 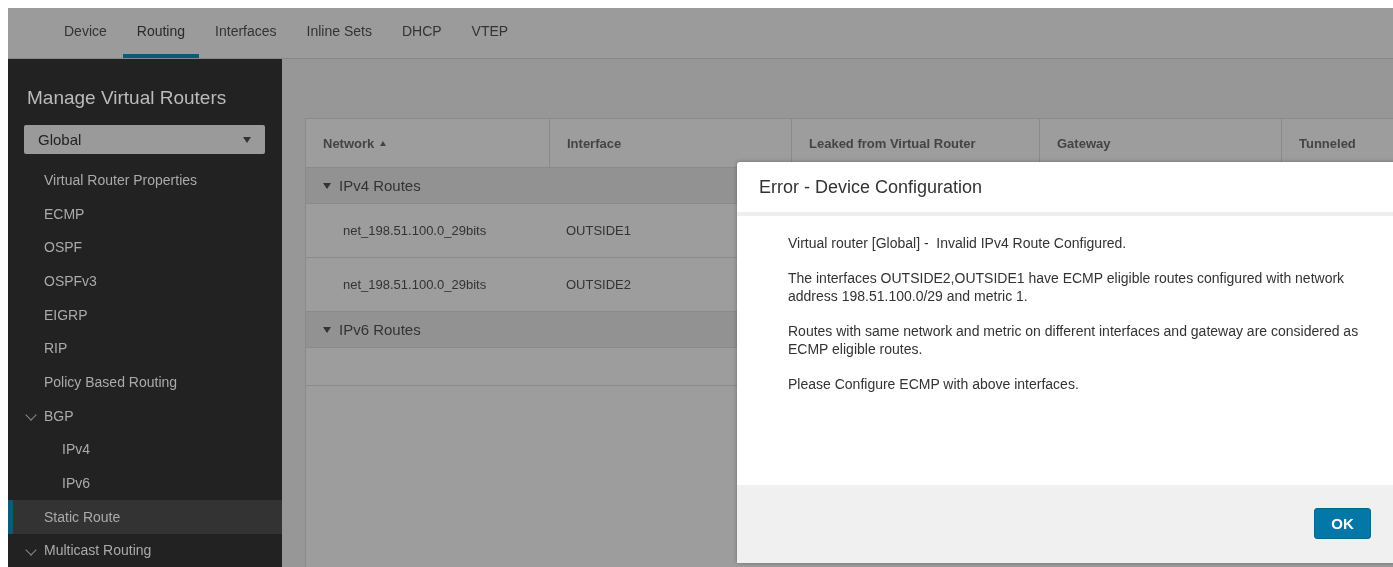 What do you see at coordinates (145, 516) in the screenshot?
I see `sidebar-item: Static Route` at bounding box center [145, 516].